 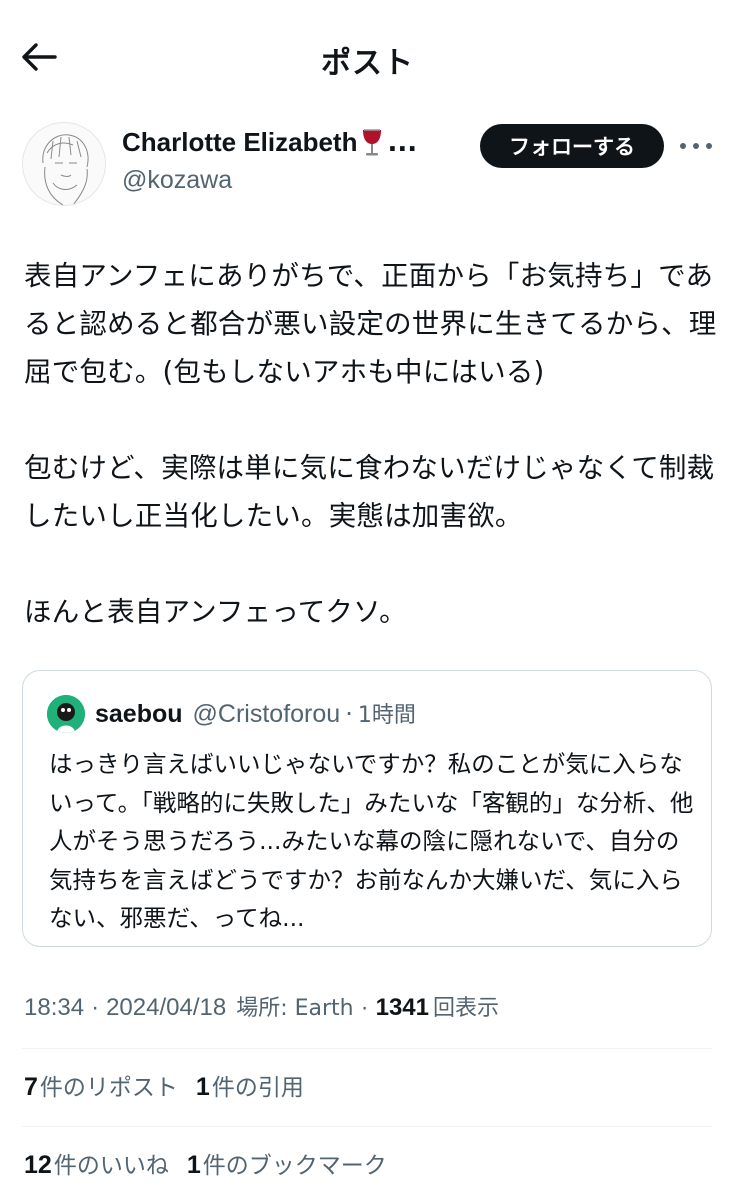 I want to click on wine-glass-icon, so click(x=372, y=143).